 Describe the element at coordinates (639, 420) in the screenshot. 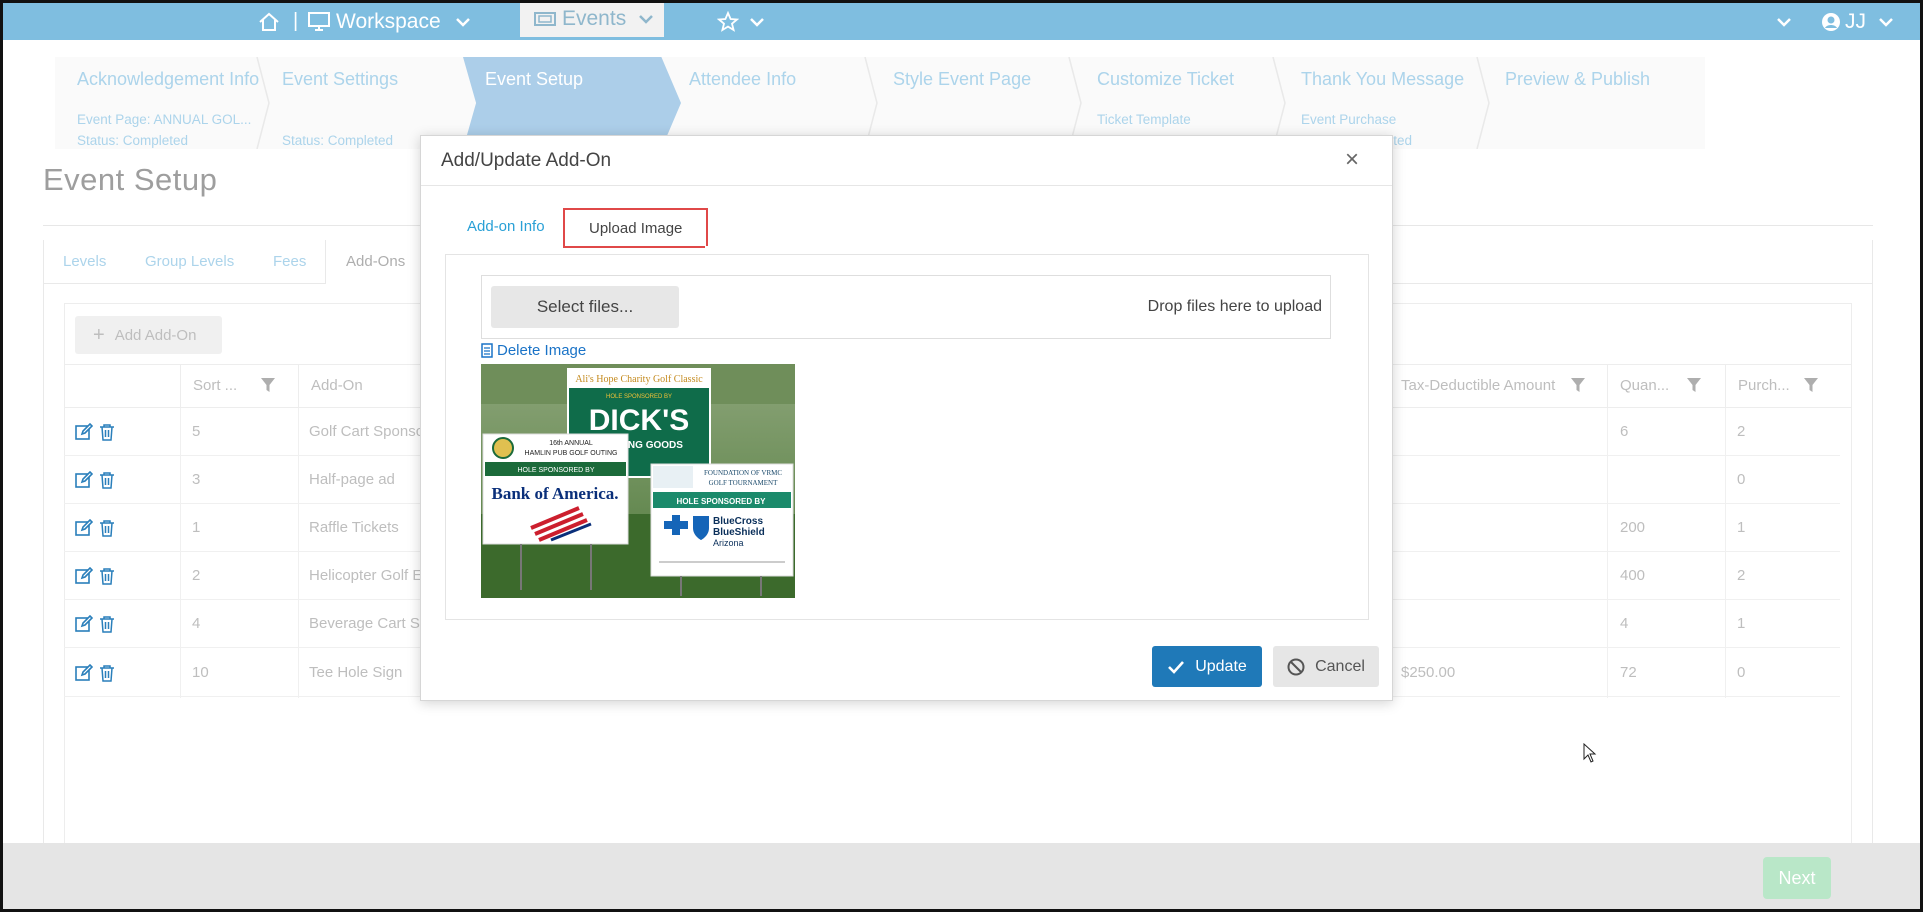

I see `sign-top-brand: DICK'S` at that location.